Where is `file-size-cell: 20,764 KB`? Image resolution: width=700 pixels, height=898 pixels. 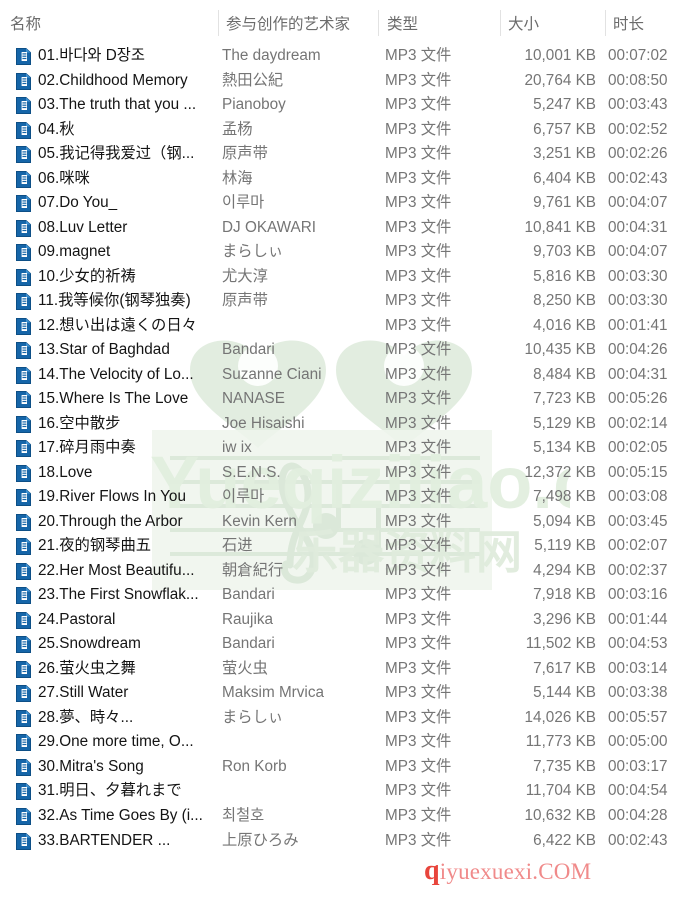
file-size-cell: 20,764 KB is located at coordinates (560, 80).